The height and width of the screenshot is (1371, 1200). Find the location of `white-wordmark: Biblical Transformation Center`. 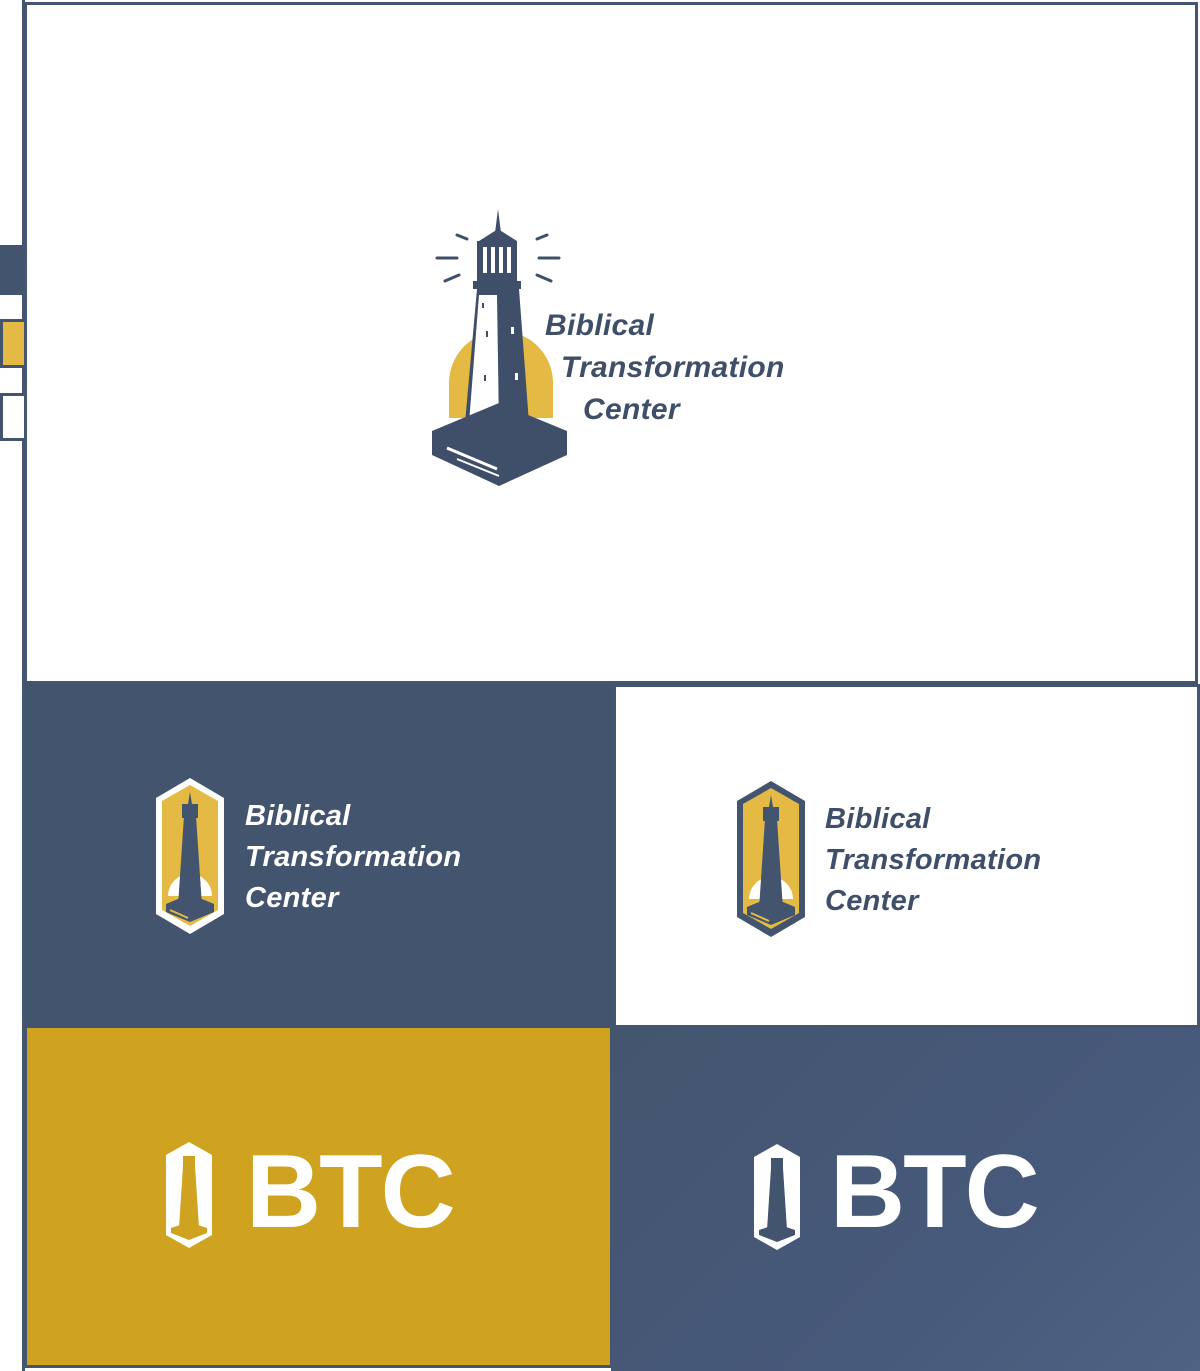

white-wordmark: Biblical Transformation Center is located at coordinates (933, 860).